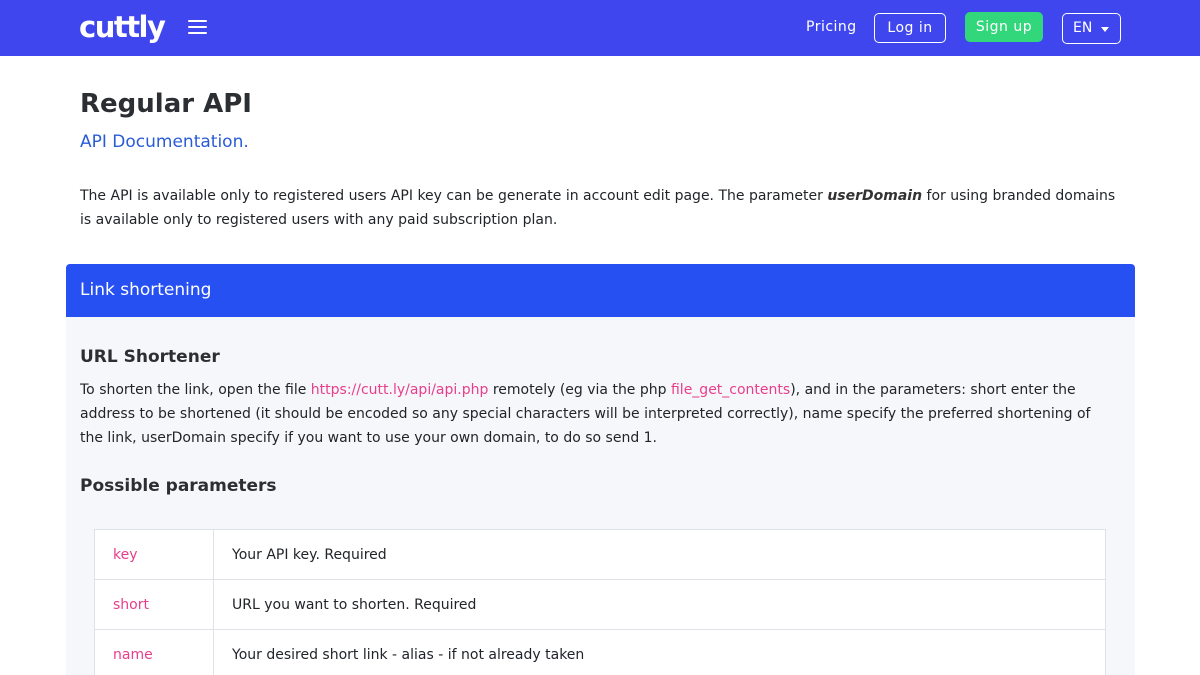  I want to click on param-description: URL you want to shorten. Required, so click(659, 604).